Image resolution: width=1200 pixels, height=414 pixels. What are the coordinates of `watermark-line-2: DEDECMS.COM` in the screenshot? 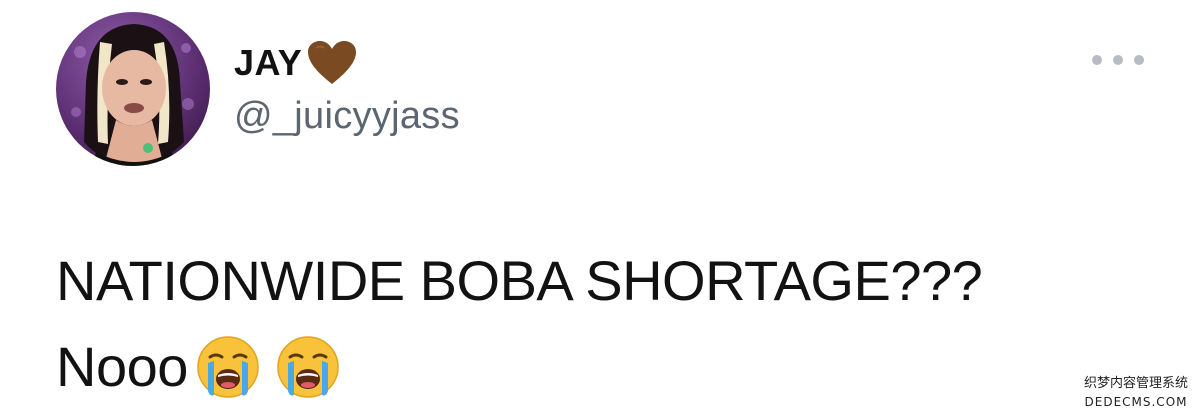 It's located at (1136, 402).